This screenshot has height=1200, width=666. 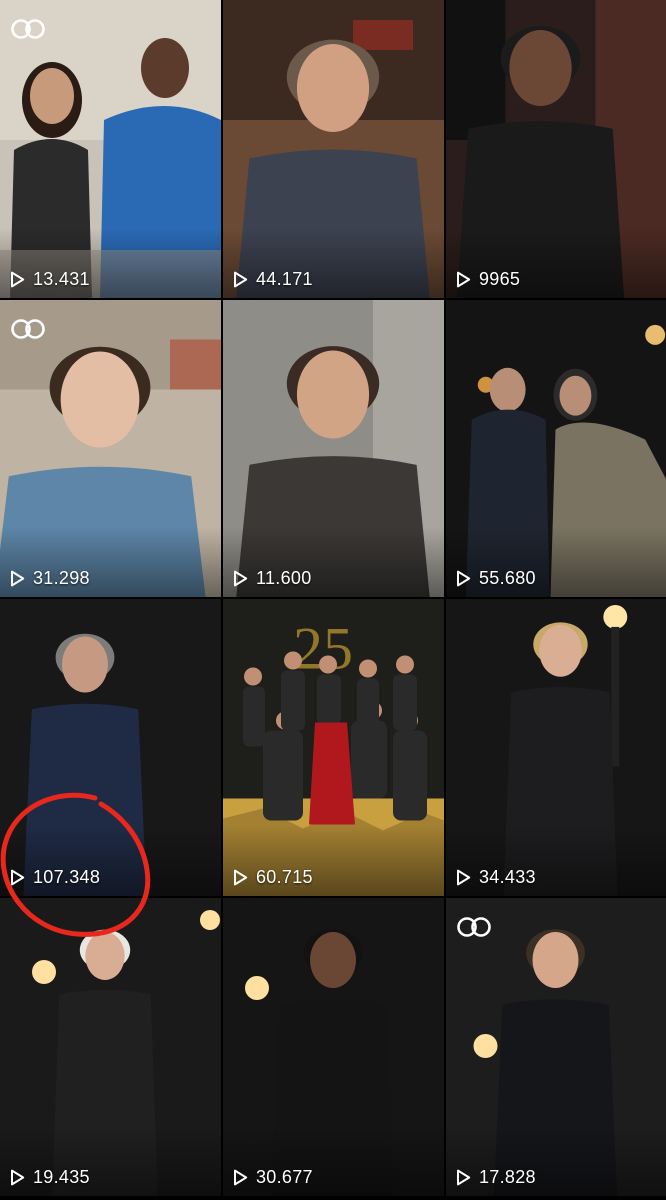 What do you see at coordinates (556, 149) in the screenshot?
I see `video-tile: 9965` at bounding box center [556, 149].